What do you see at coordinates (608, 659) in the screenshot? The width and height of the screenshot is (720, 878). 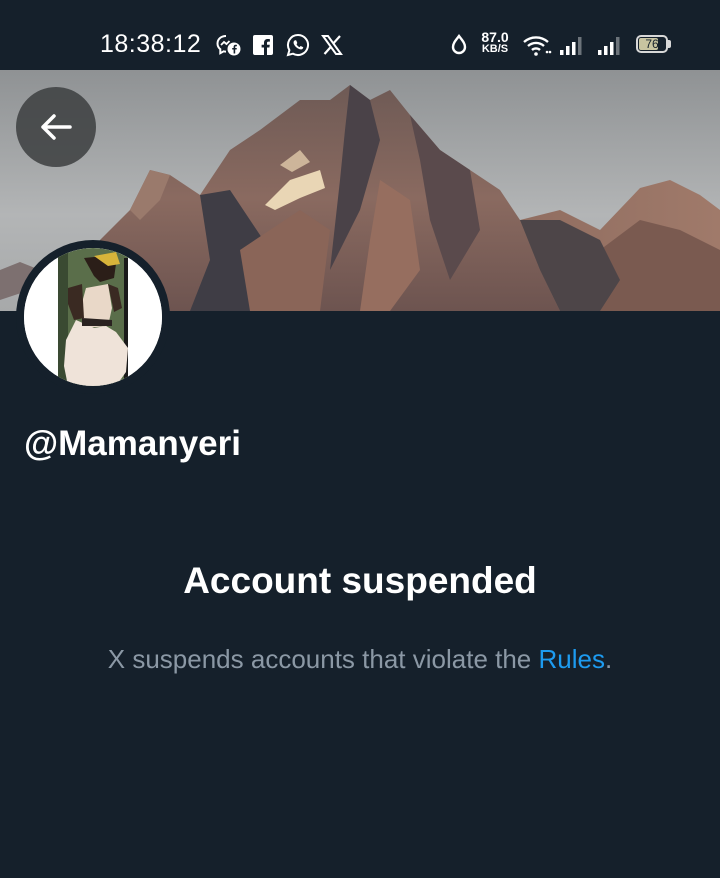 I see `suspended-message-end: .` at bounding box center [608, 659].